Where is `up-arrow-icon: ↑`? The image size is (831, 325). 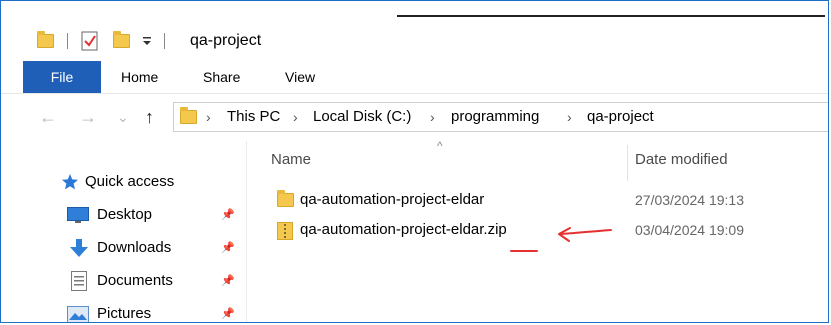 up-arrow-icon: ↑ is located at coordinates (149, 117).